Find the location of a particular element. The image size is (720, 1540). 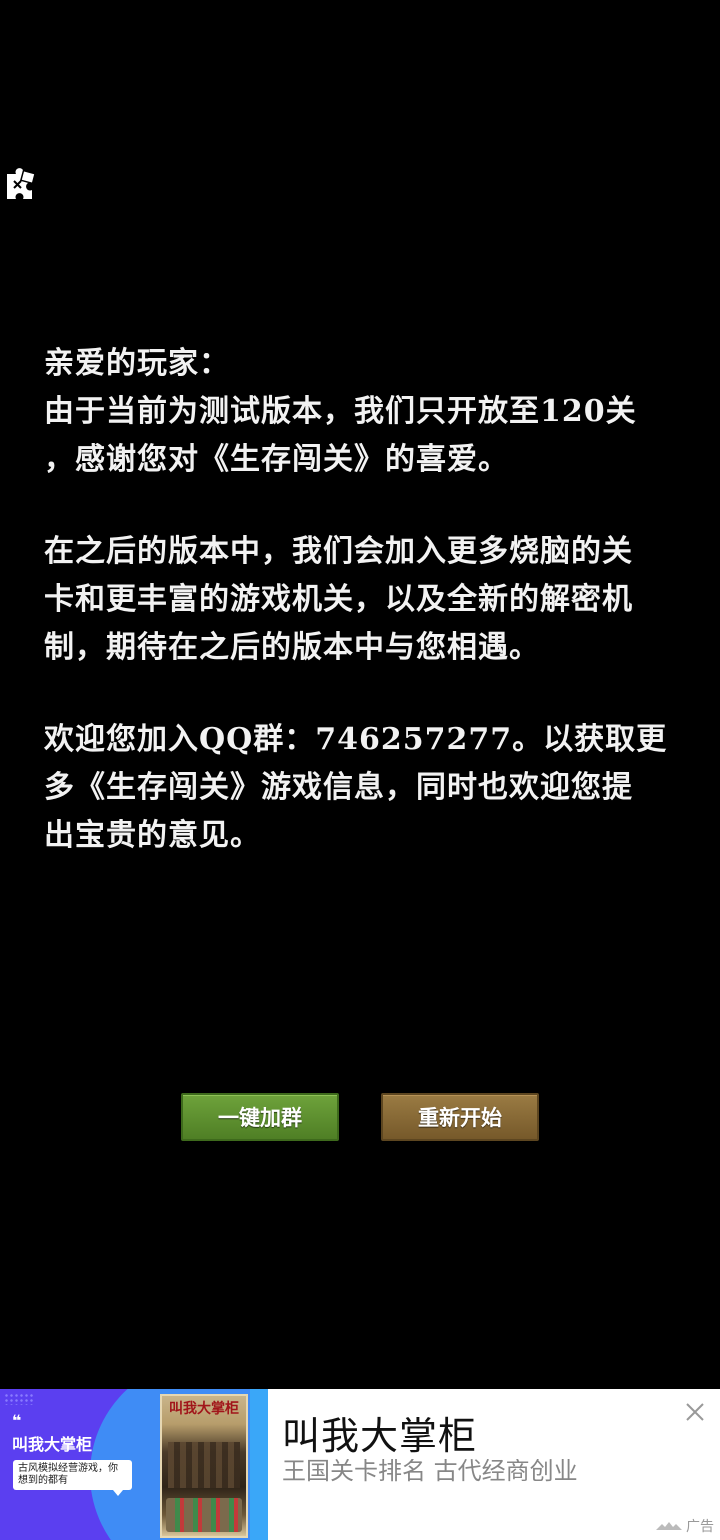

restart-button: 重新开始 is located at coordinates (460, 1117).